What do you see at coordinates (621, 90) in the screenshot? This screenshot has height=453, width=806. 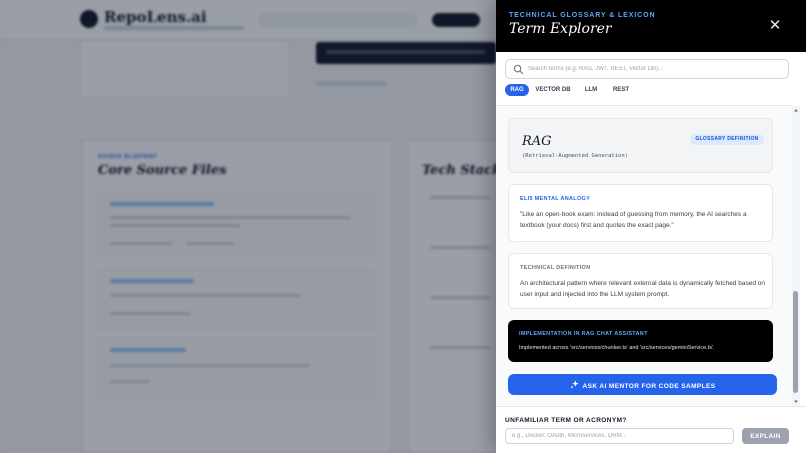 I see `tab-rest: REST` at bounding box center [621, 90].